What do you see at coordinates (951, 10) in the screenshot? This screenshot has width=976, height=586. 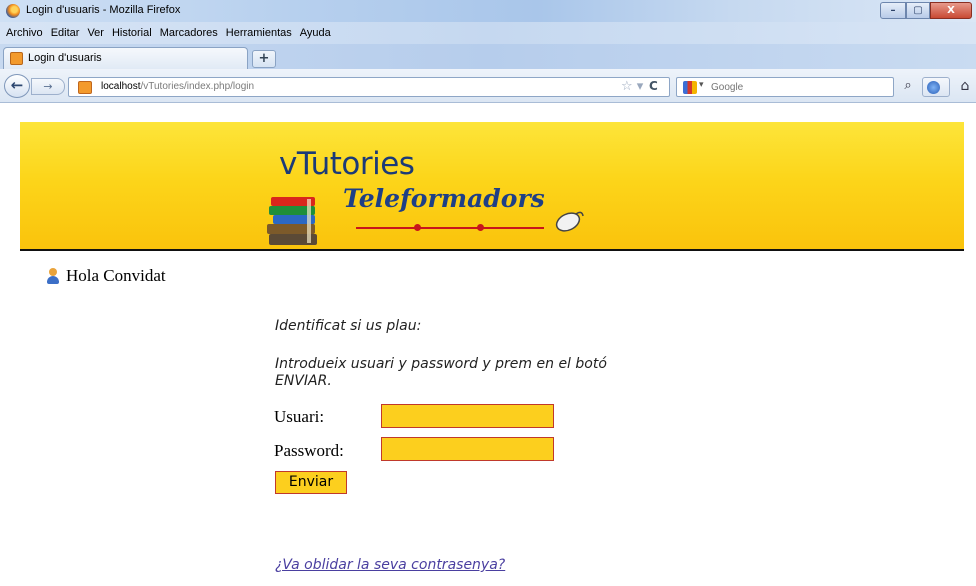 I see `close-button: X` at bounding box center [951, 10].